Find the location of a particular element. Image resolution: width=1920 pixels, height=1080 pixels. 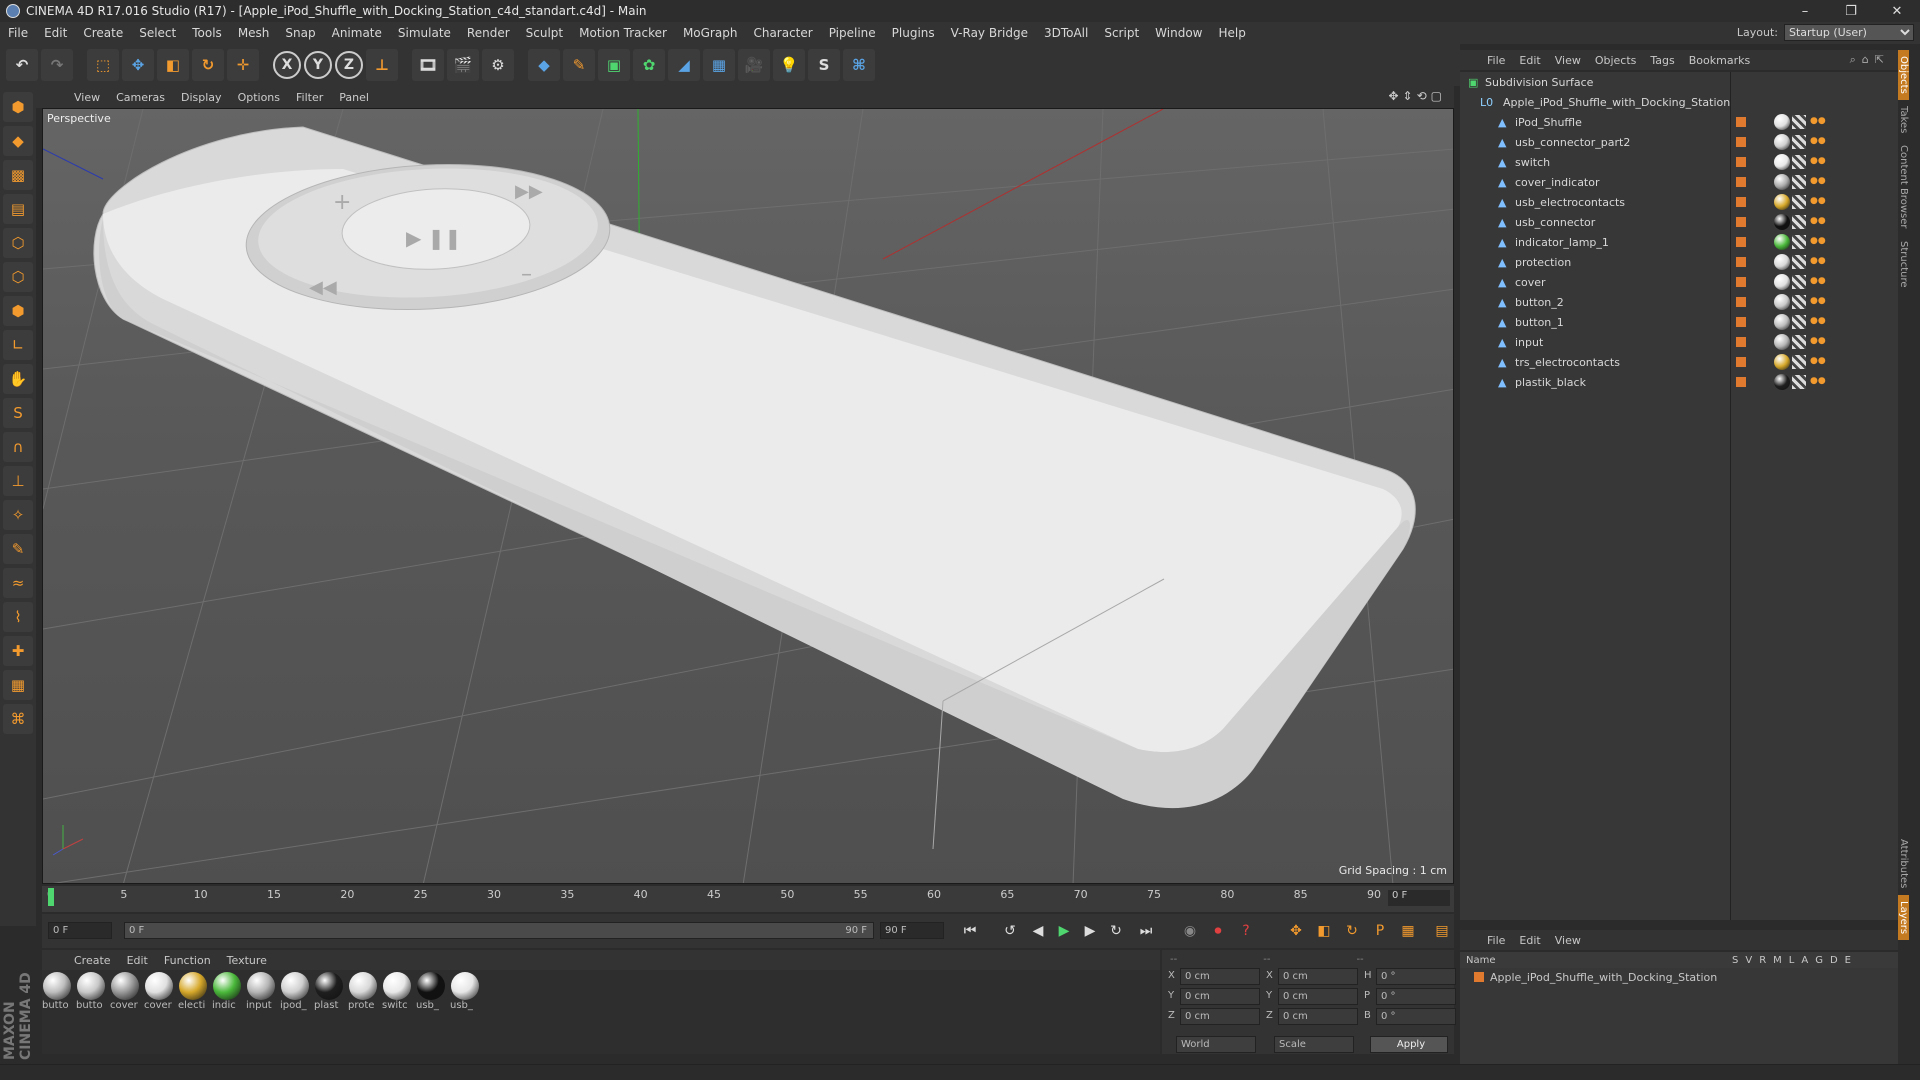

menu-simulate: Simulate is located at coordinates (424, 33).